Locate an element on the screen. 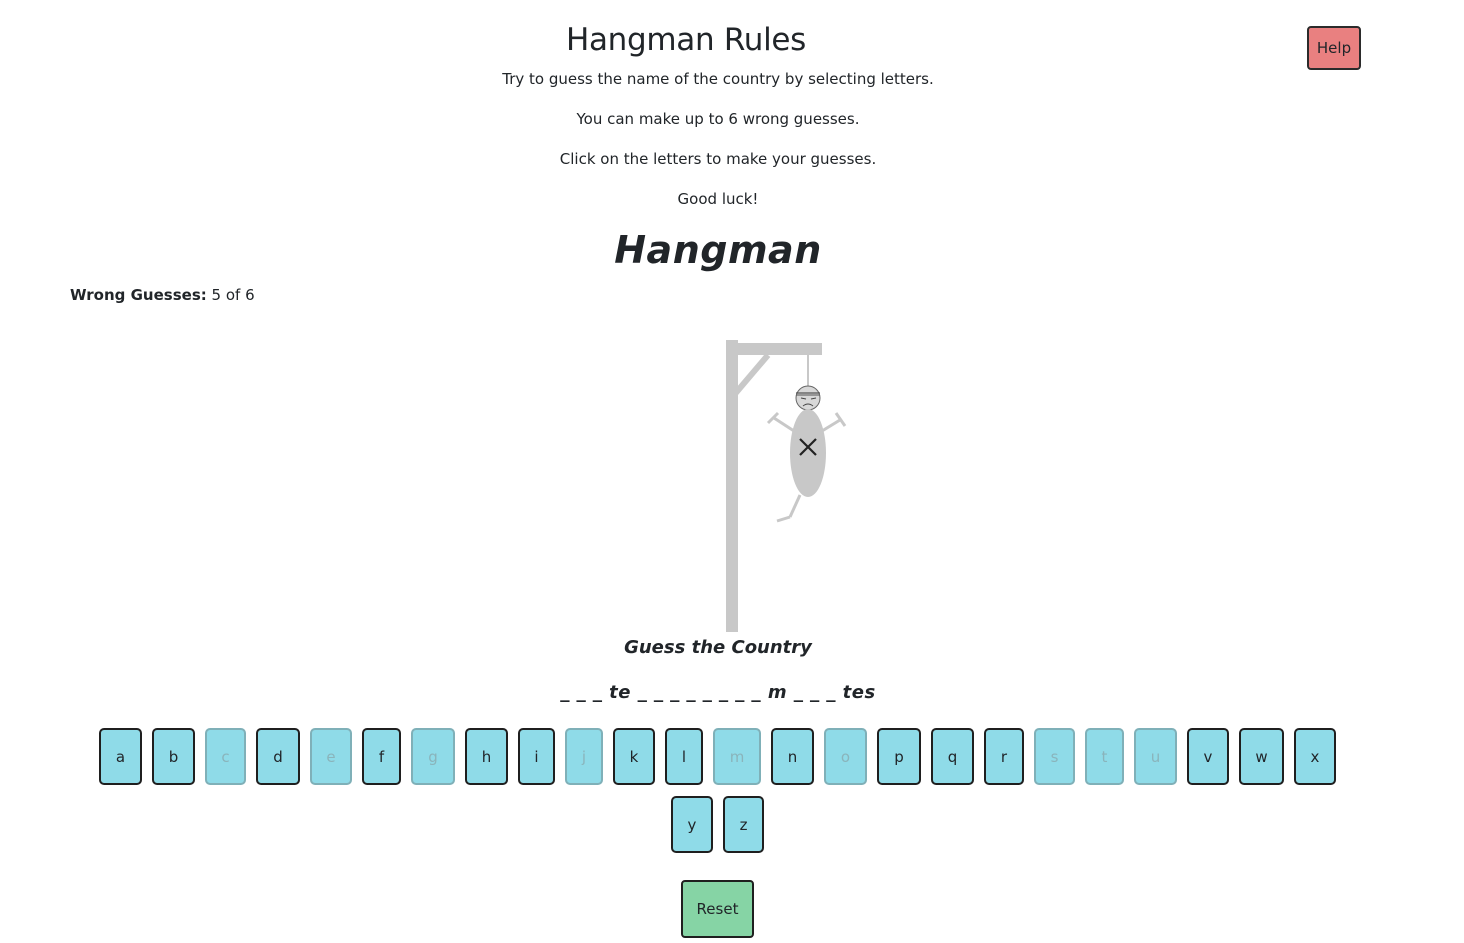 The image size is (1464, 943). letter-key-b: b is located at coordinates (173, 756).